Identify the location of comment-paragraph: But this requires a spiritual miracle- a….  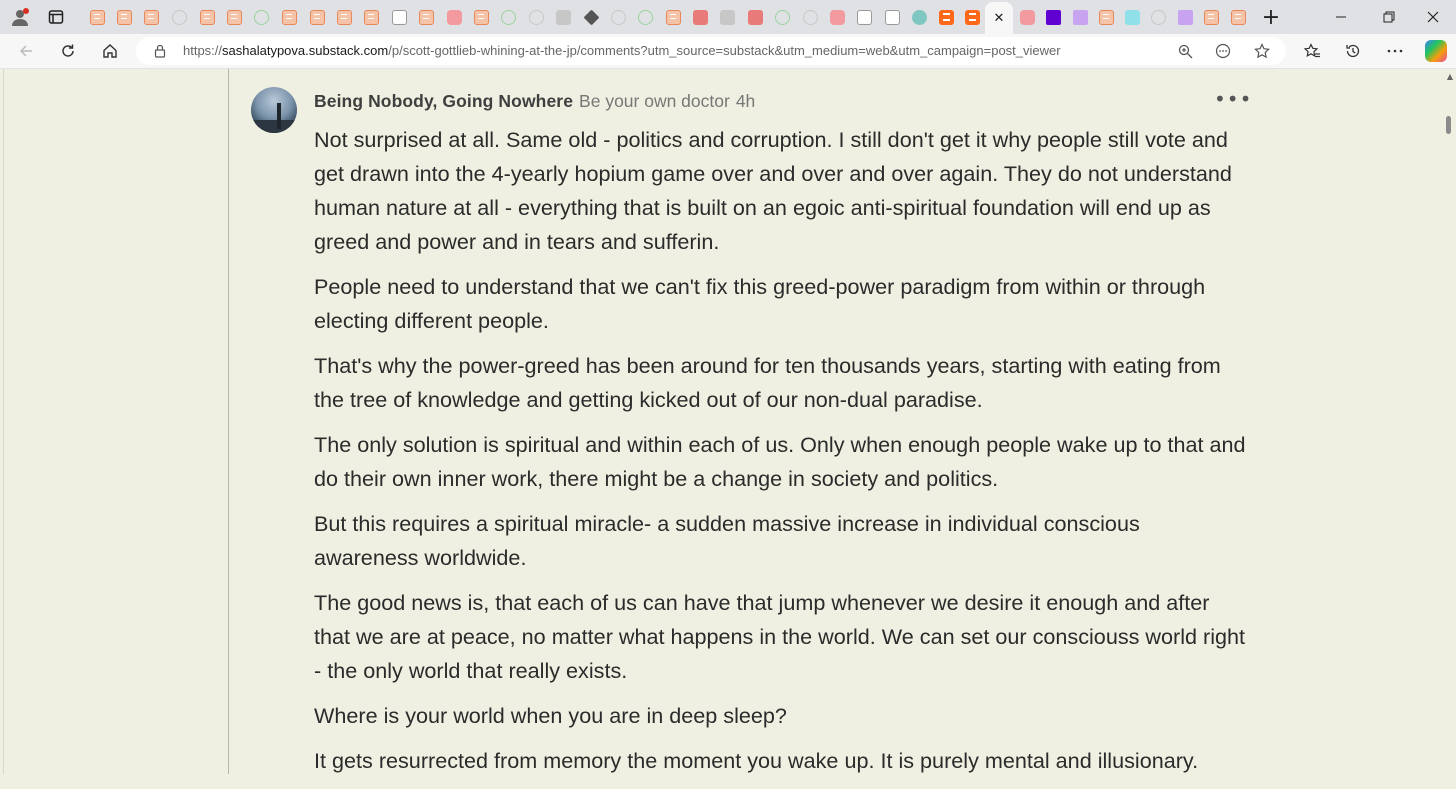
(727, 540).